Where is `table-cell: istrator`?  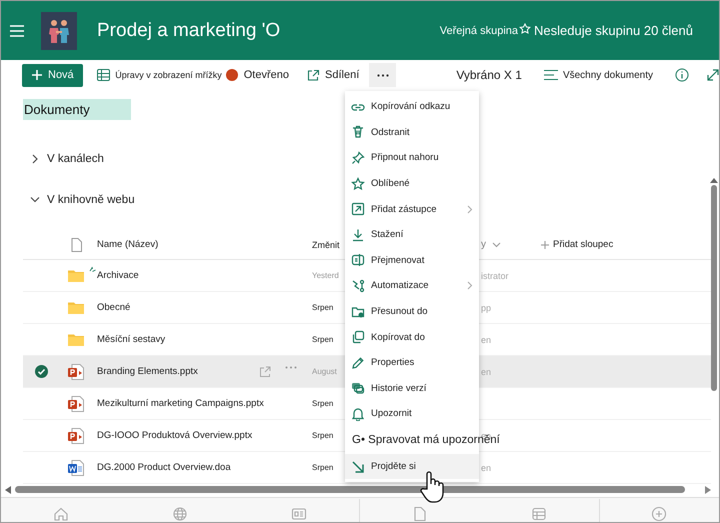
table-cell: istrator is located at coordinates (495, 275).